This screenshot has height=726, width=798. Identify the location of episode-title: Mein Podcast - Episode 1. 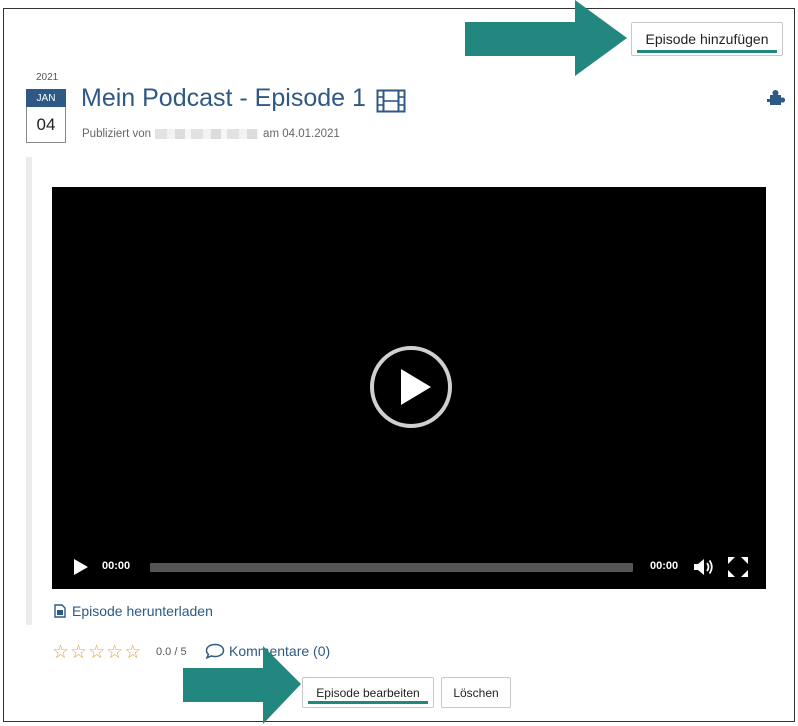
(223, 98).